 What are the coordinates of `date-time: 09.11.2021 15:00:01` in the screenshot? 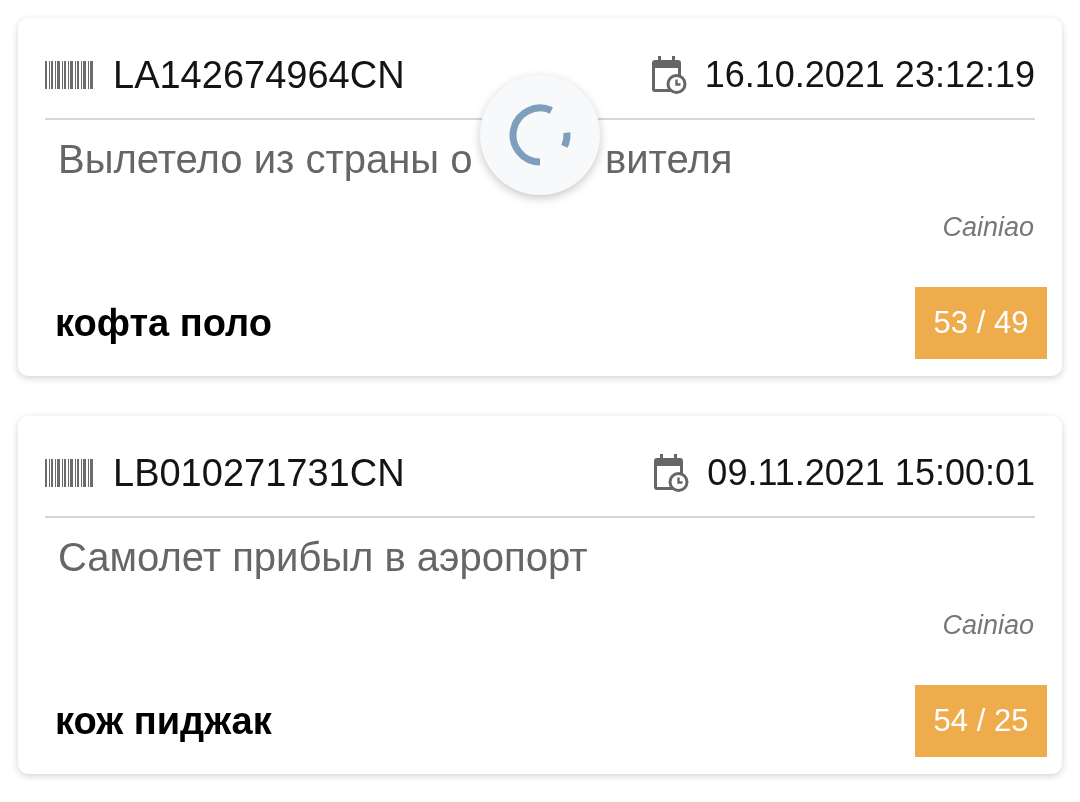 It's located at (871, 473).